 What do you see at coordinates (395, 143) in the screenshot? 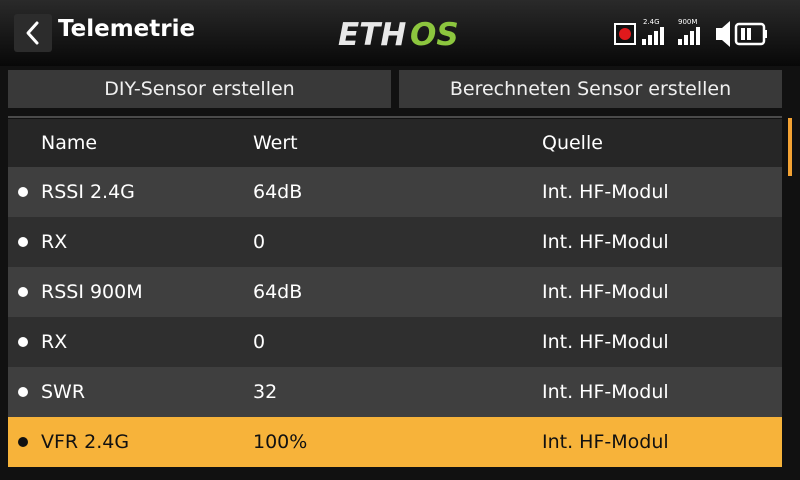
I see `table-header: Name Wert Quelle` at bounding box center [395, 143].